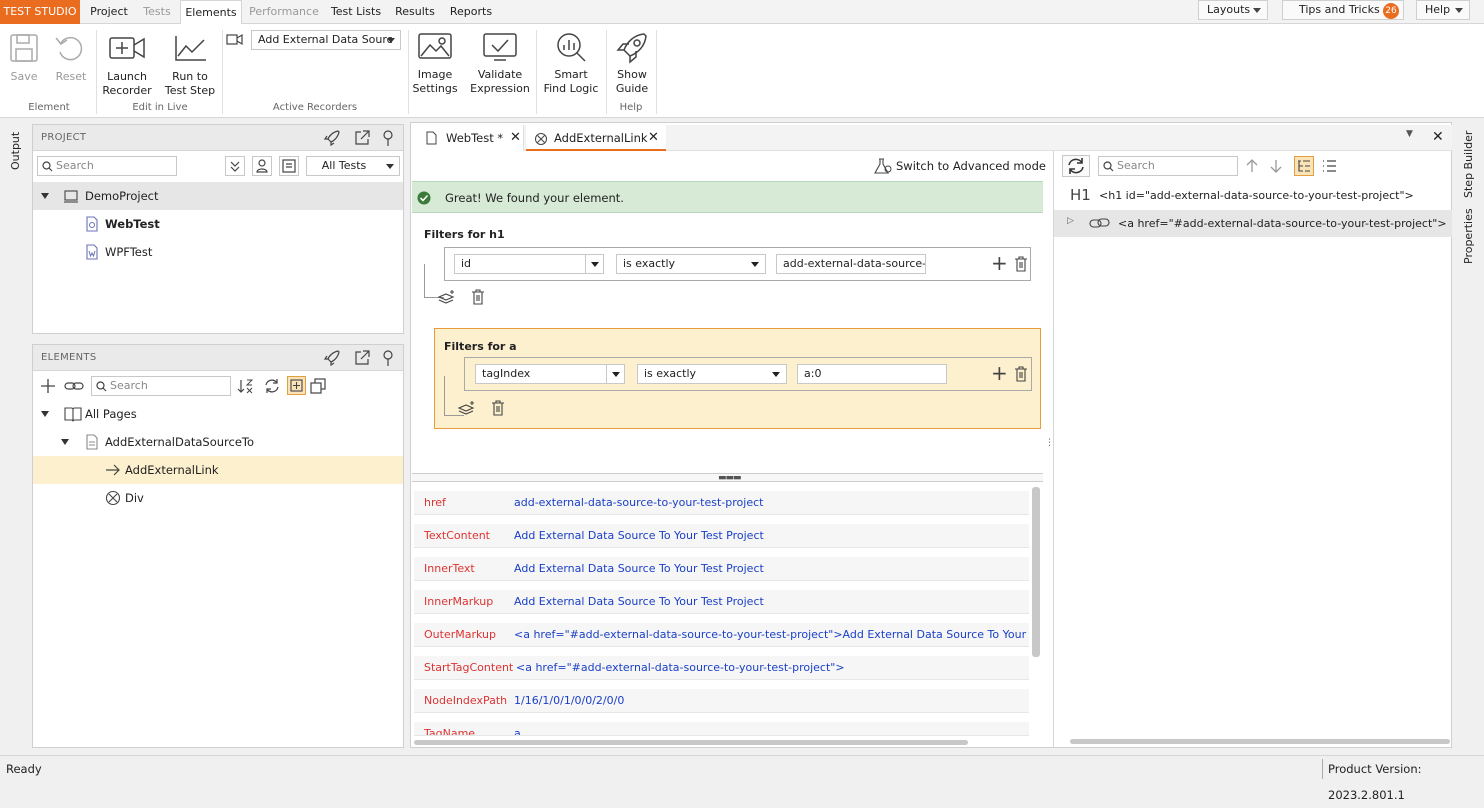 The image size is (1484, 808). I want to click on tab-addexternallink-label: AddExternalLink, so click(601, 138).